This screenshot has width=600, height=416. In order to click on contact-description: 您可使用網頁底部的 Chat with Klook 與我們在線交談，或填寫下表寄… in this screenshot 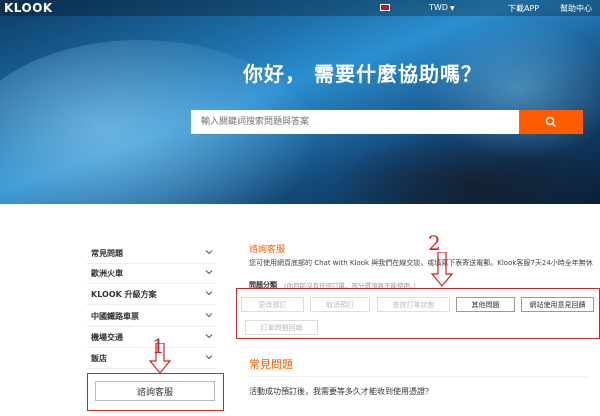, I will do `click(421, 263)`.